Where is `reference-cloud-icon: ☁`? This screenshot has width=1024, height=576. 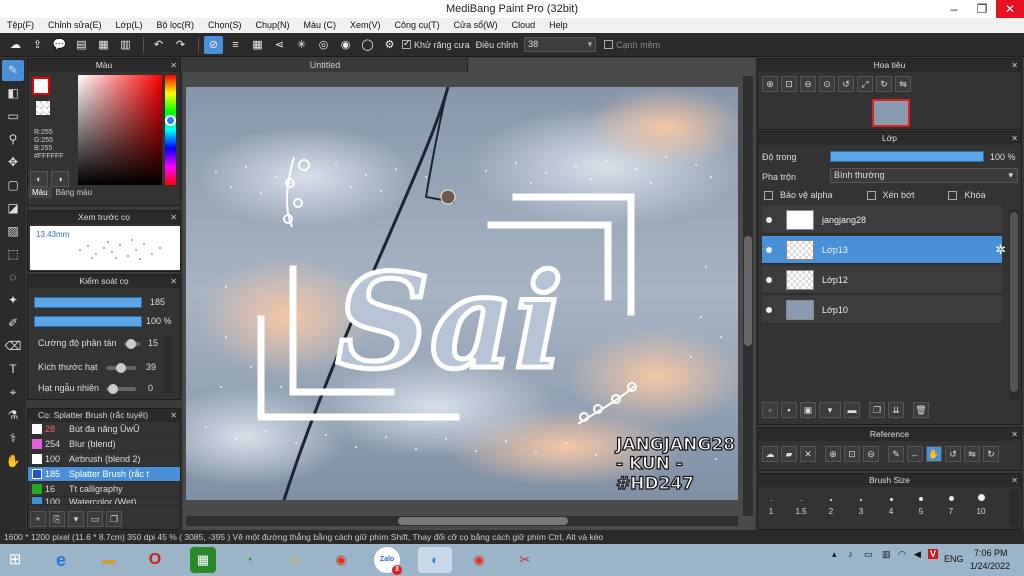 reference-cloud-icon: ☁ is located at coordinates (770, 454).